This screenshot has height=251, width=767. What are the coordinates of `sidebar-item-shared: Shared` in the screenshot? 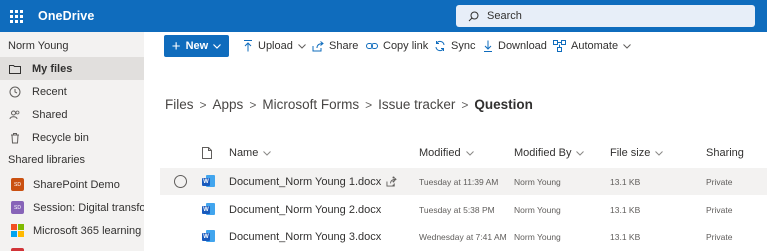 It's located at (72, 114).